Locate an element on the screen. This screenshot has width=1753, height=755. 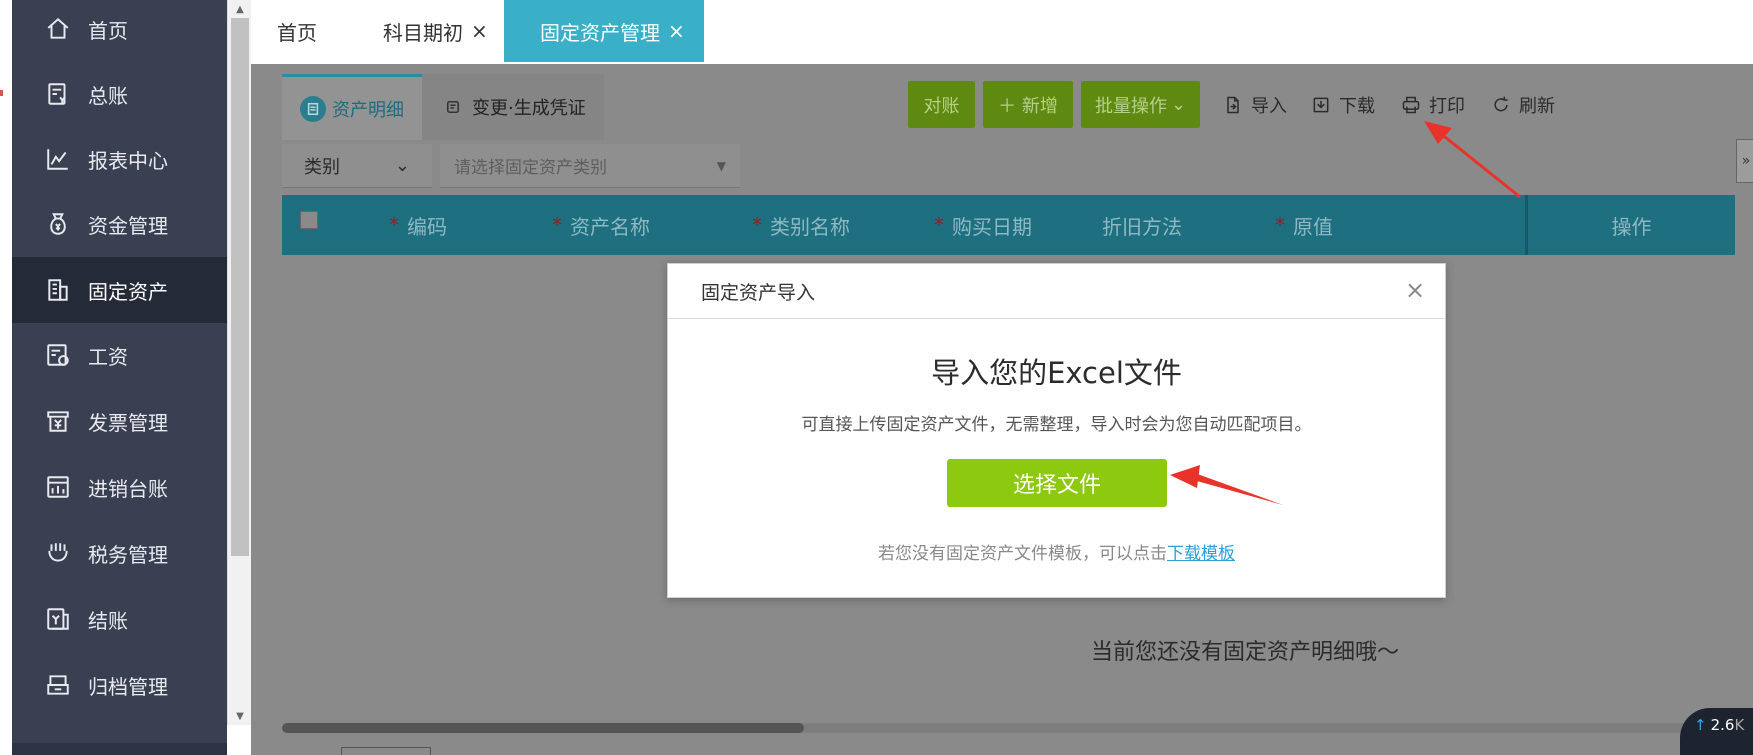
subtab-change-voucher: 变更·生成凭证 is located at coordinates (513, 107).